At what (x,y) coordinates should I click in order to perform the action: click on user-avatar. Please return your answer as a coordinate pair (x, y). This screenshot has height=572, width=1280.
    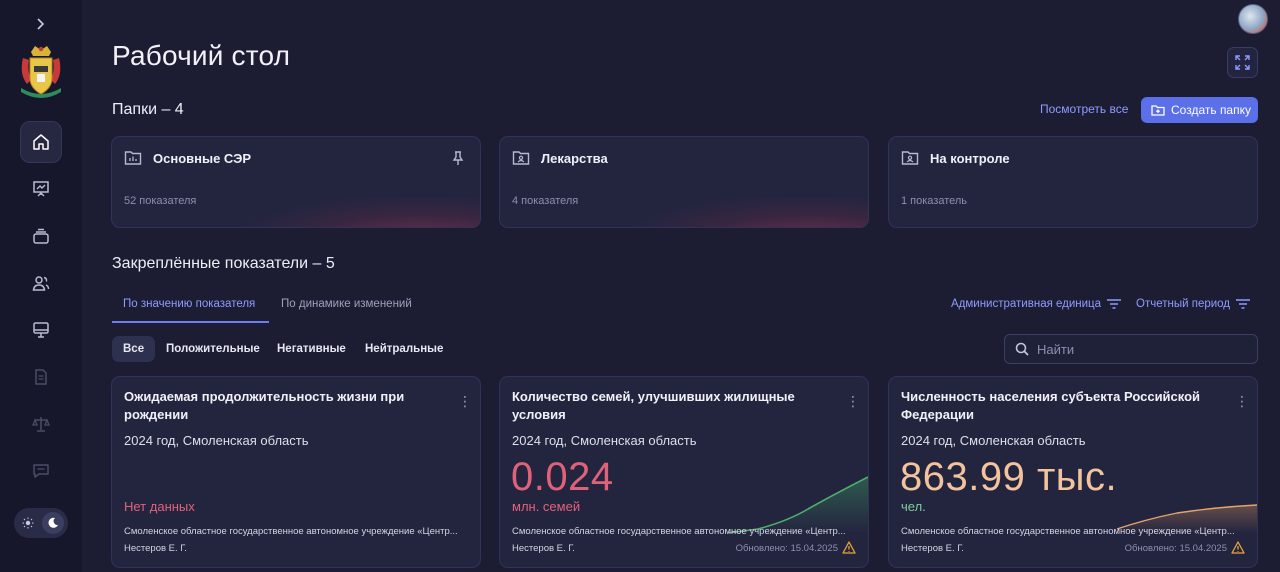
    Looking at the image, I should click on (1253, 19).